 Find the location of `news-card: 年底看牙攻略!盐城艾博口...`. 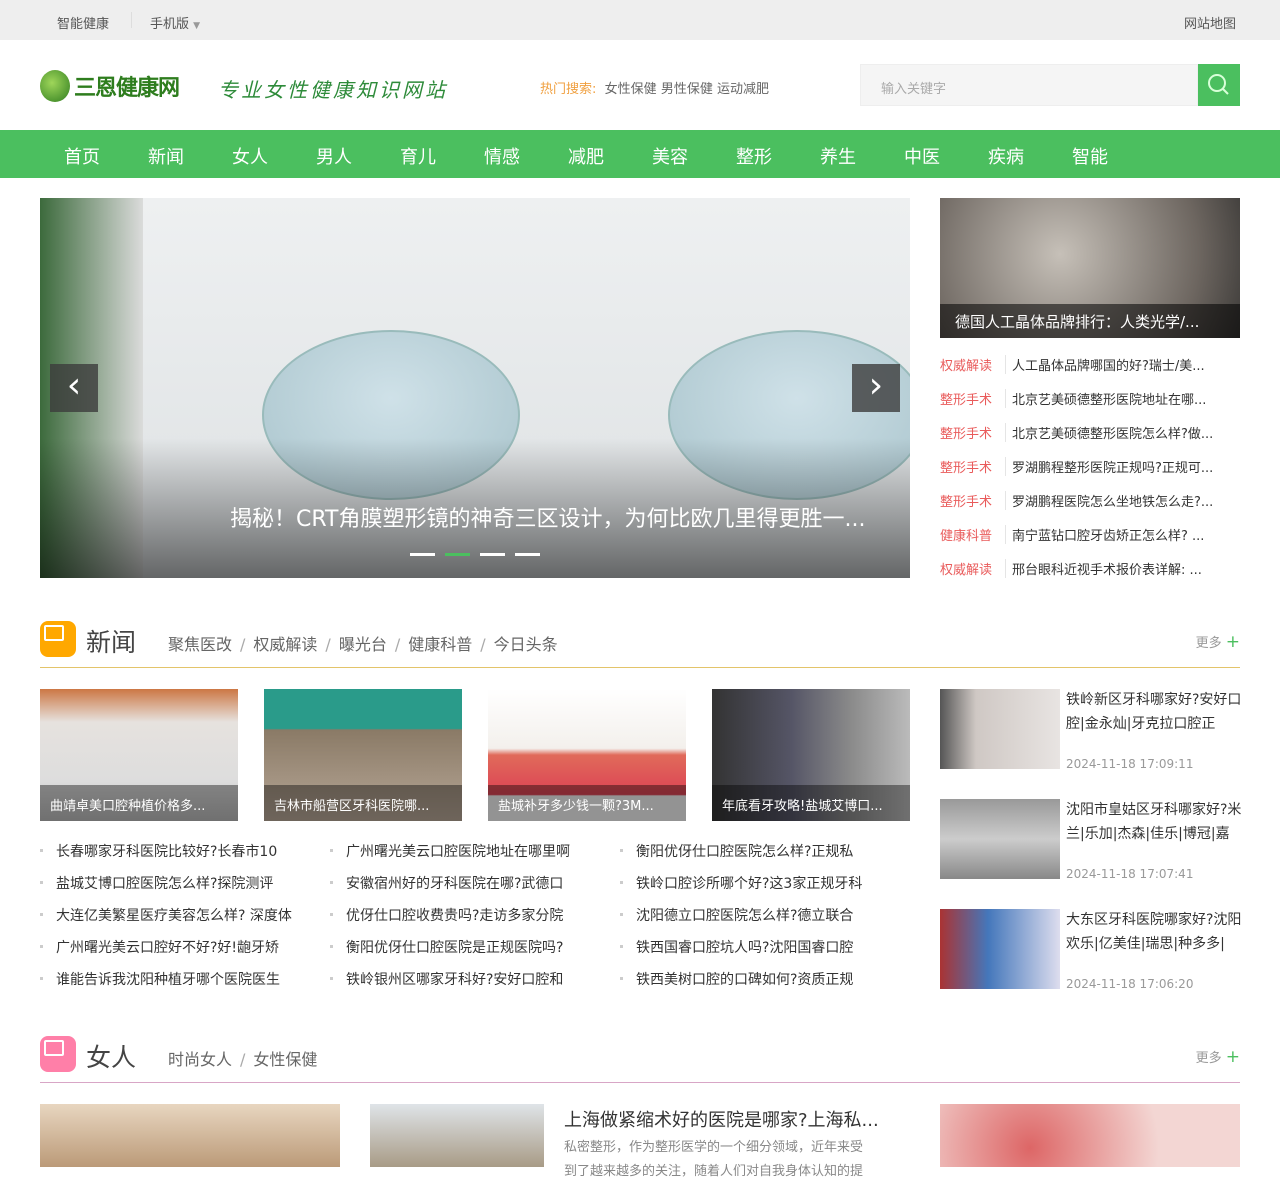

news-card: 年底看牙攻略!盐城艾博口... is located at coordinates (811, 755).